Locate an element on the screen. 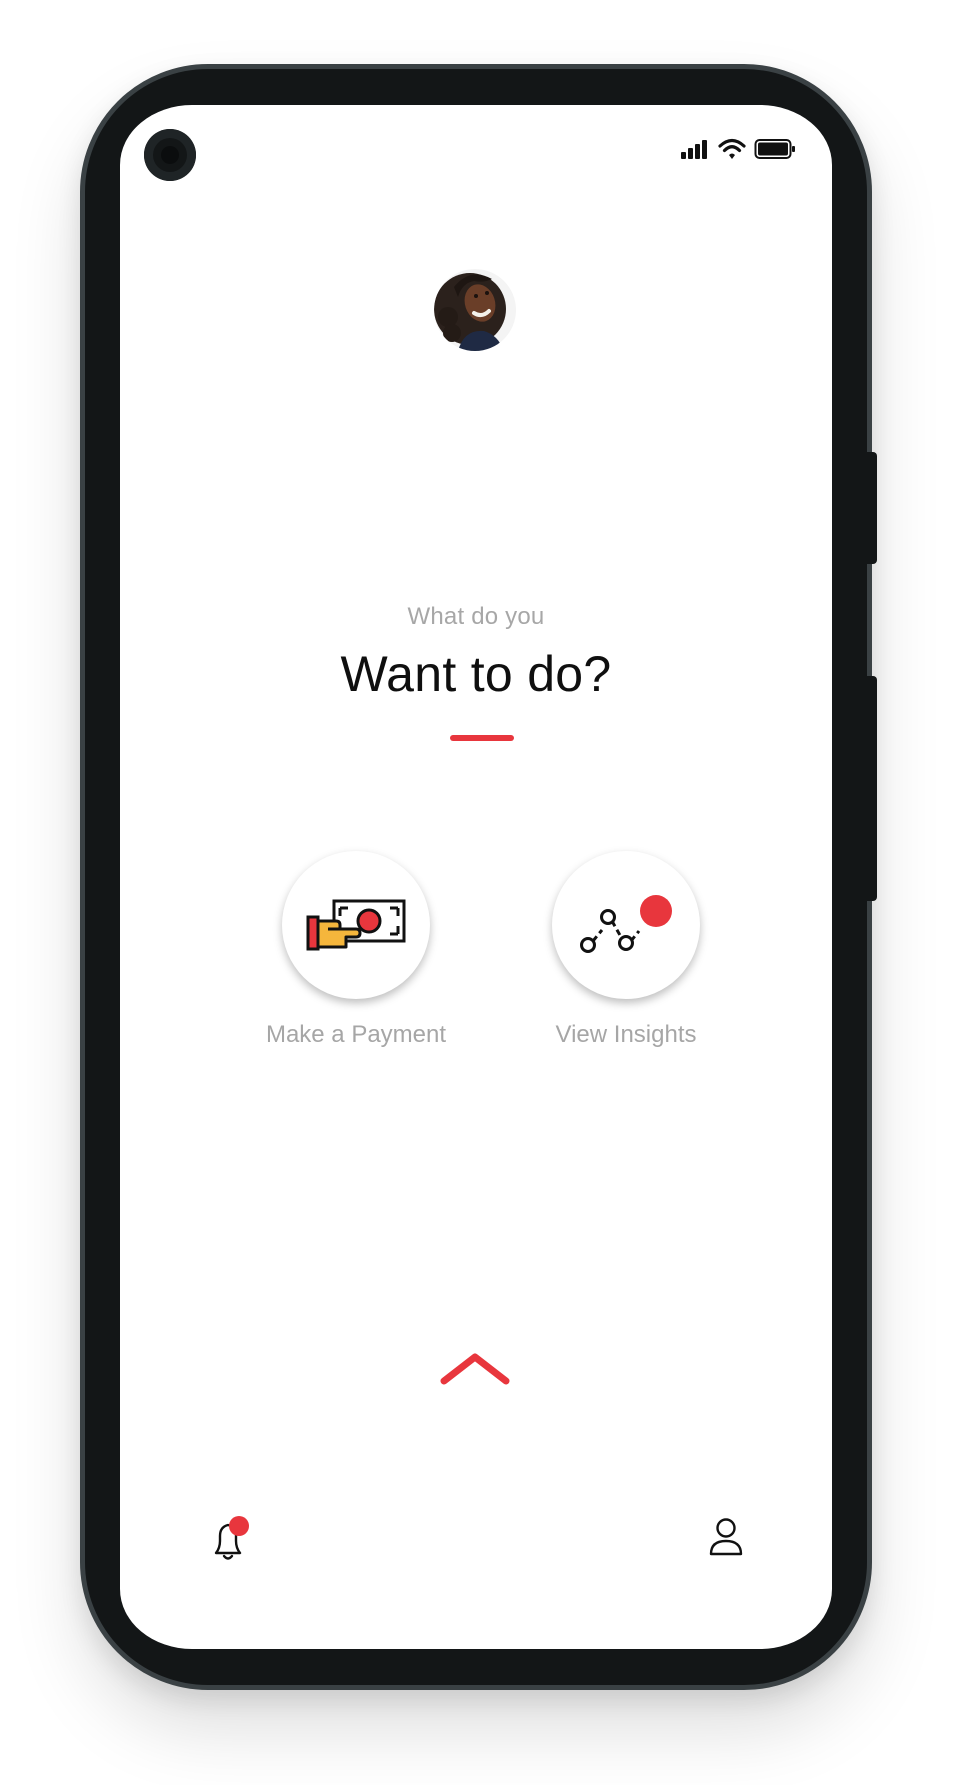  make-payment-circle is located at coordinates (356, 925).